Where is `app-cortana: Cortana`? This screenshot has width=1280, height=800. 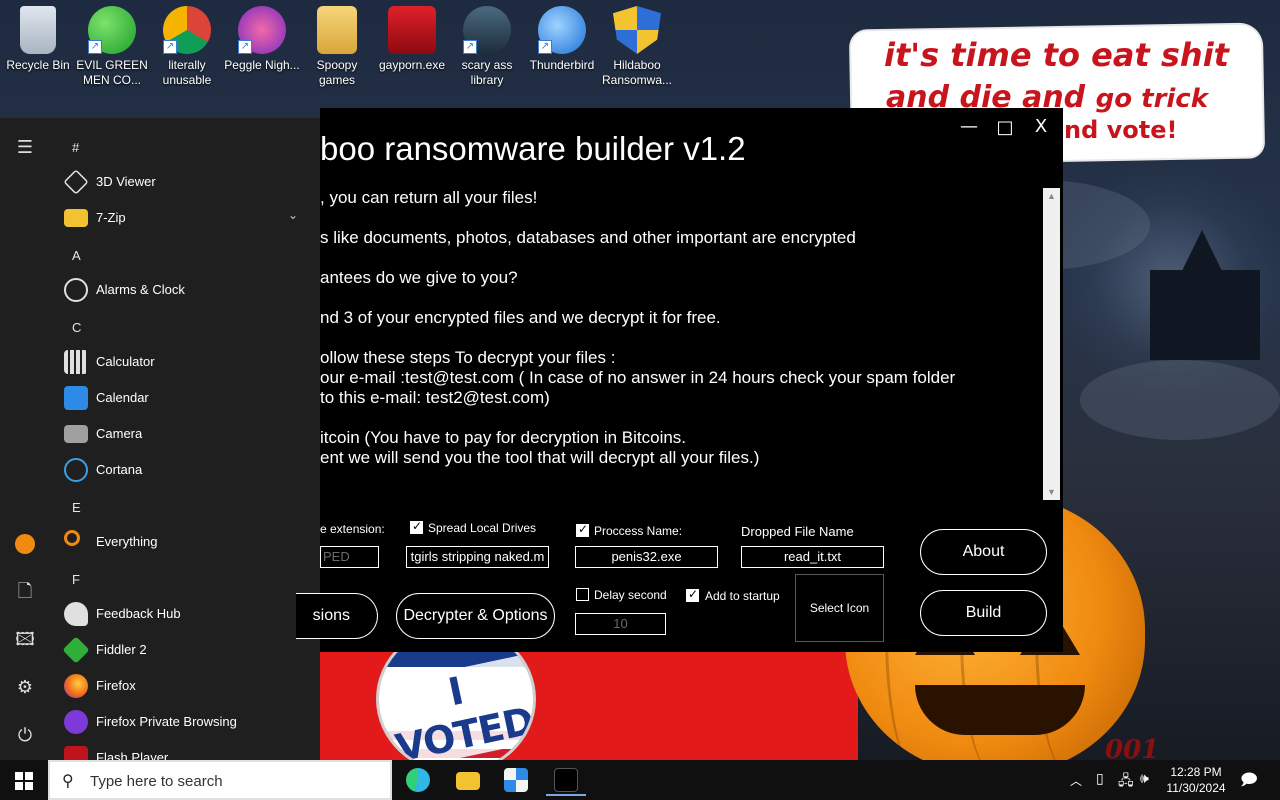 app-cortana: Cortana is located at coordinates (183, 470).